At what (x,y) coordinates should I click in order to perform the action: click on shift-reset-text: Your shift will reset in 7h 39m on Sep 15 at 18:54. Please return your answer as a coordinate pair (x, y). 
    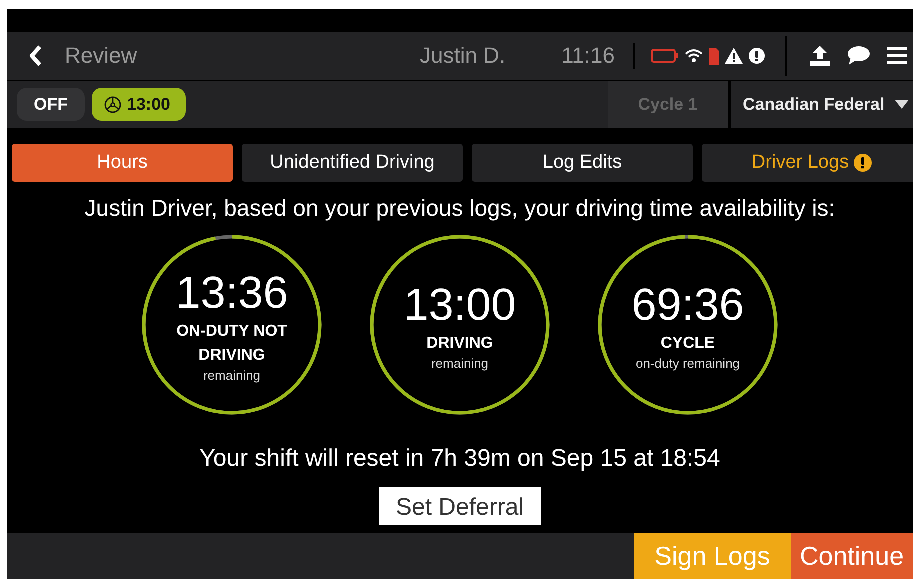
    Looking at the image, I should click on (460, 459).